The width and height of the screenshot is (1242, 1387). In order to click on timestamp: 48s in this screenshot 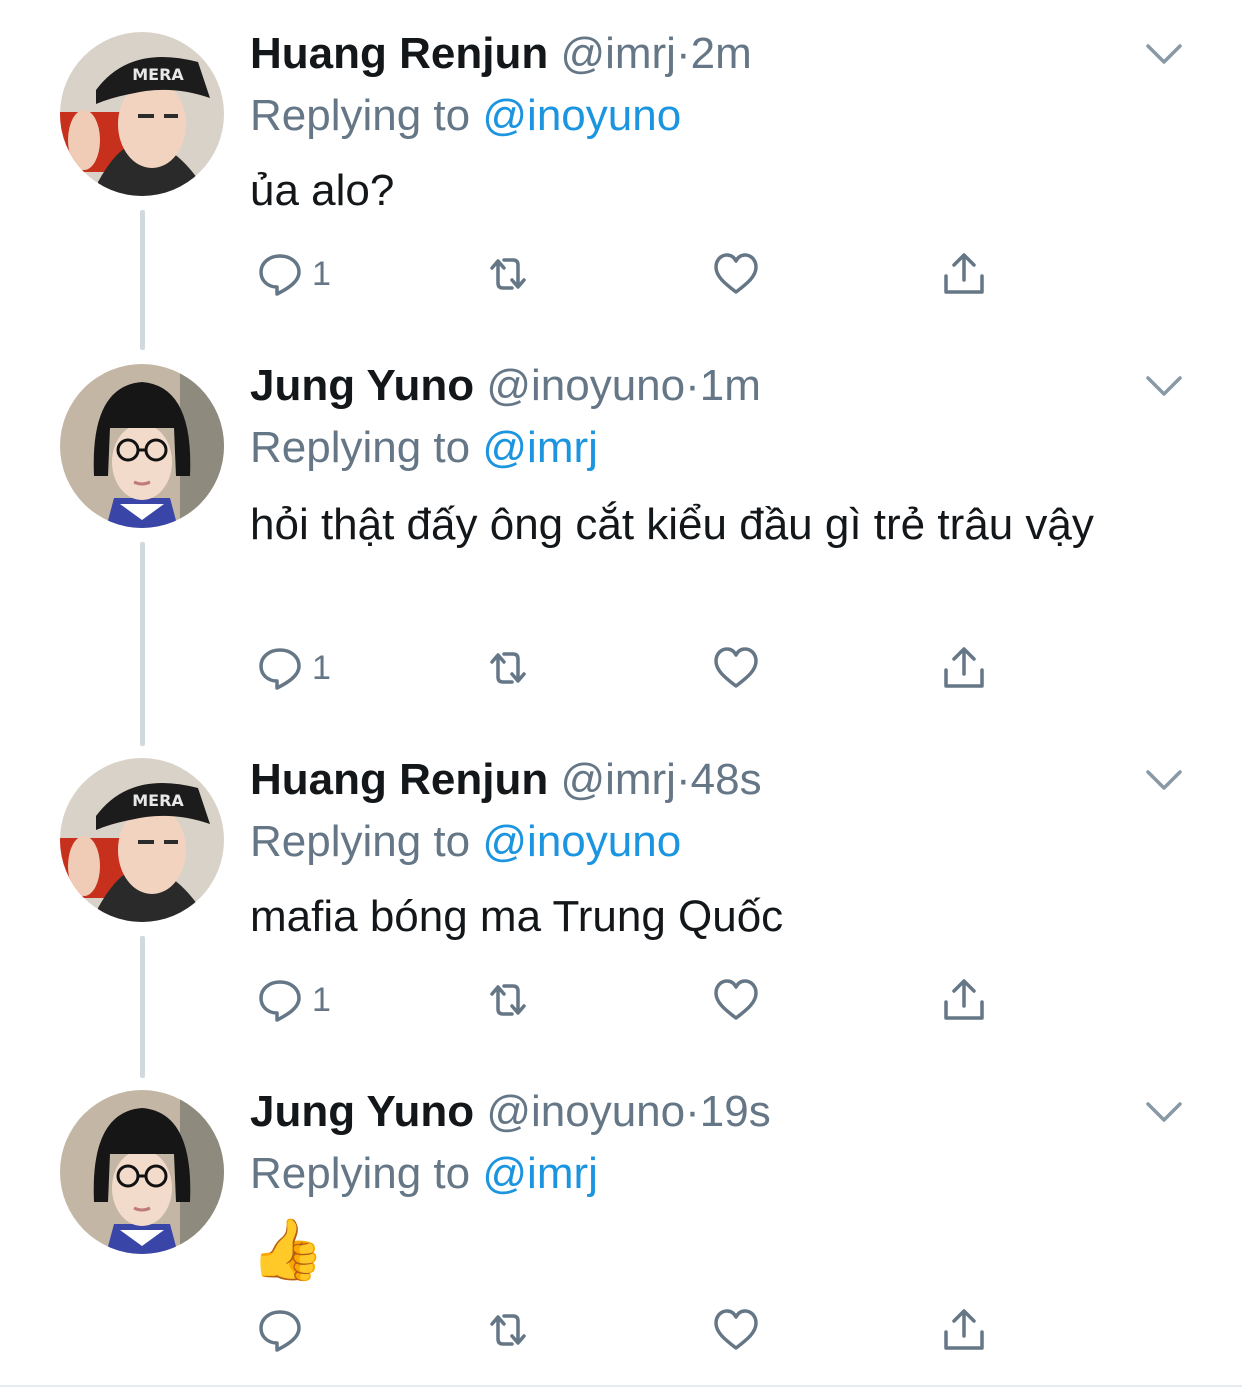, I will do `click(726, 779)`.